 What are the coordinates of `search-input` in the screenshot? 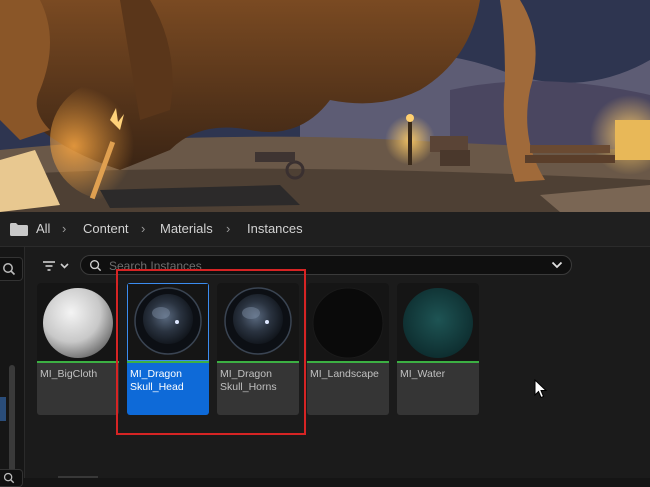 It's located at (329, 266).